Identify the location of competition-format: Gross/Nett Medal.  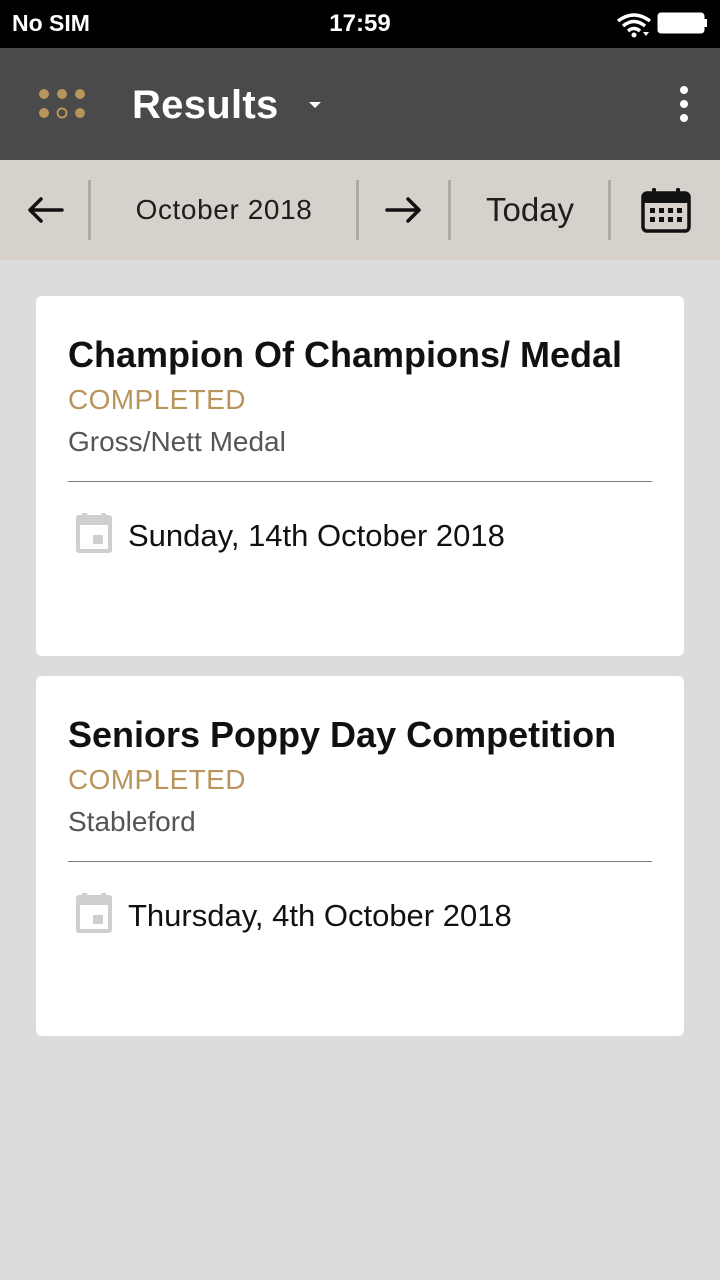
(177, 441).